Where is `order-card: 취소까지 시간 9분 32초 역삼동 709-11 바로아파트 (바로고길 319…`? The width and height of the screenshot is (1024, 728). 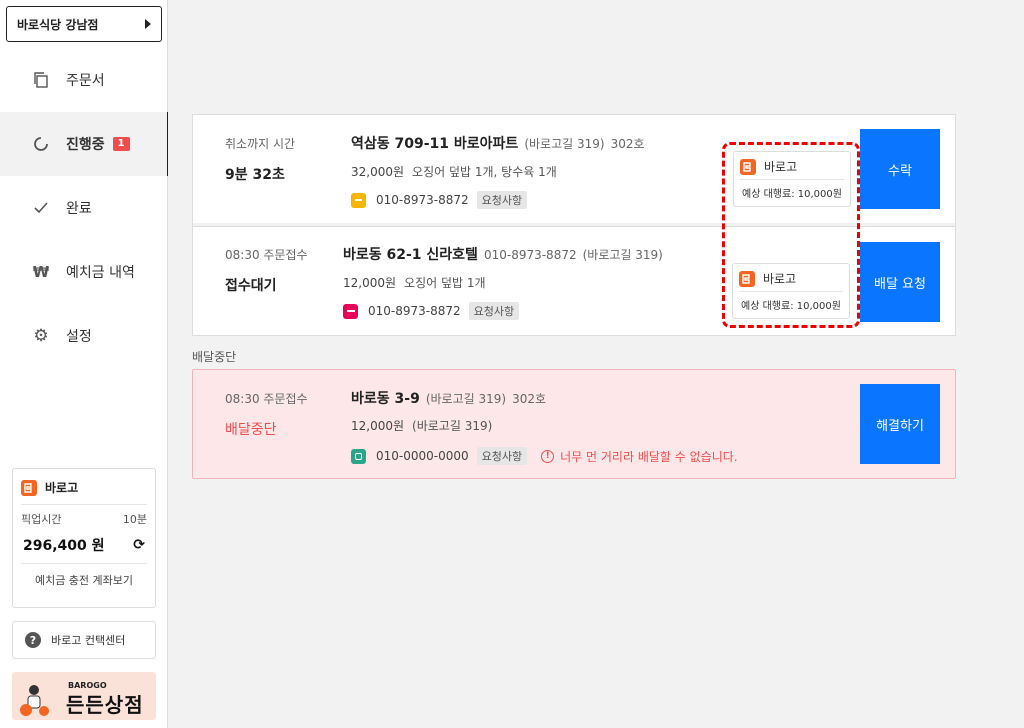
order-card: 취소까지 시간 9분 32초 역삼동 709-11 바로아파트 (바로고길 319… is located at coordinates (574, 170).